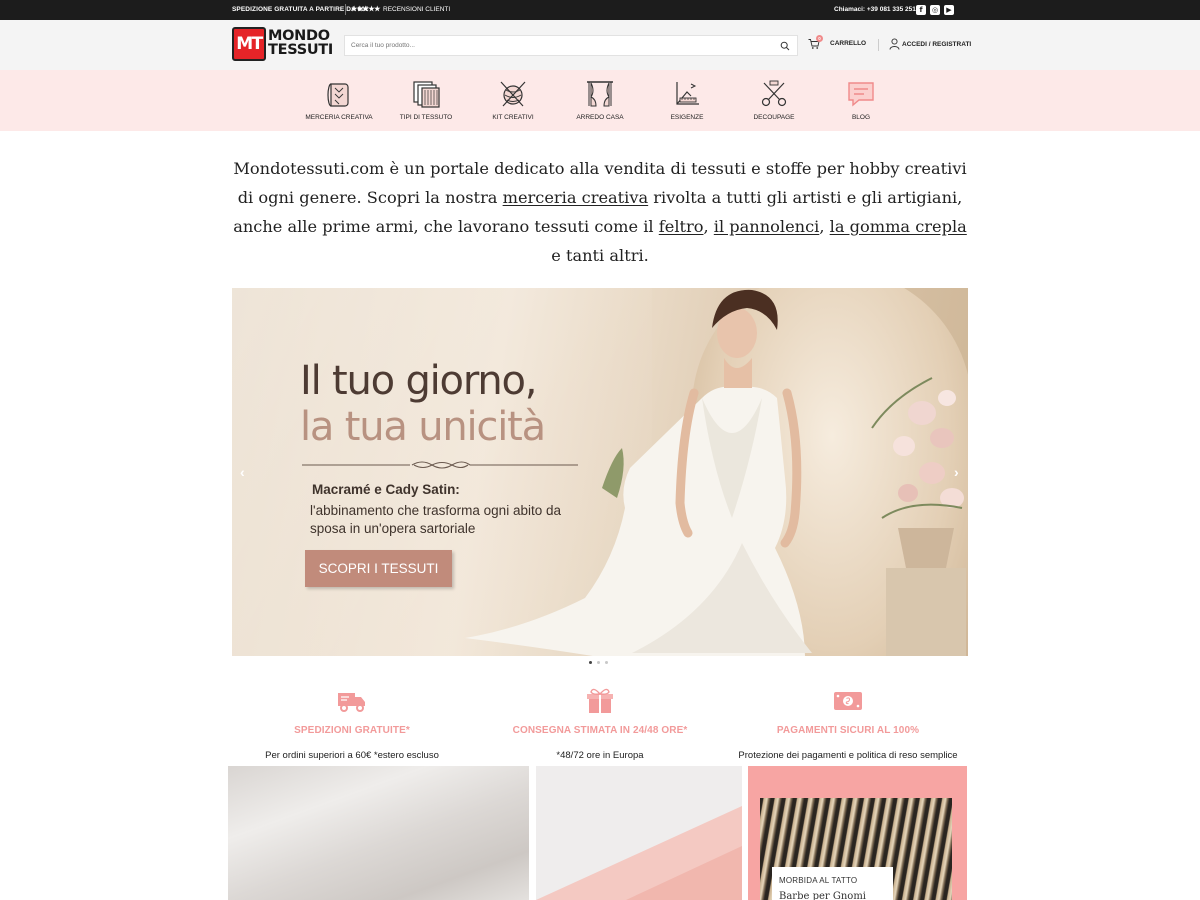 The image size is (1200, 900). Describe the element at coordinates (600, 94) in the screenshot. I see `curtain-icon` at that location.